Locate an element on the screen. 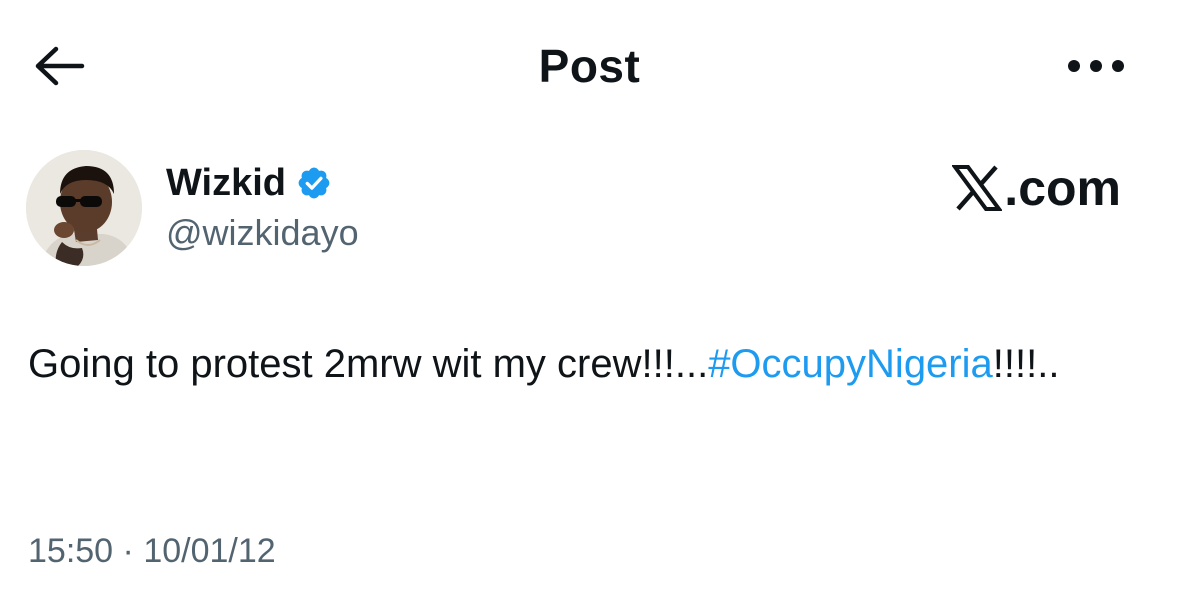  more-options-button is located at coordinates (1096, 68).